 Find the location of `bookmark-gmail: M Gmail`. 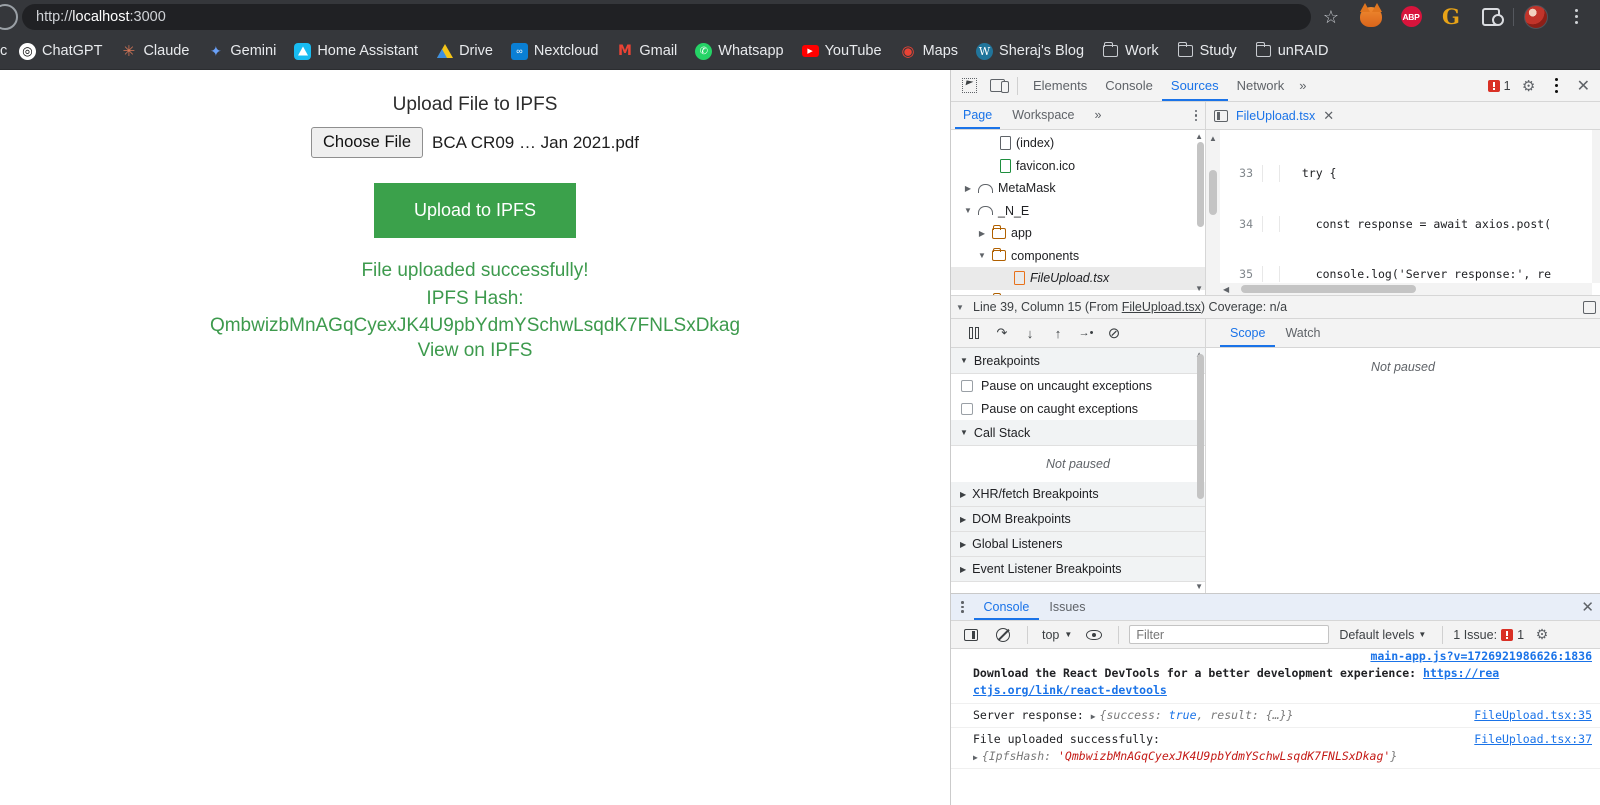

bookmark-gmail: M Gmail is located at coordinates (646, 51).